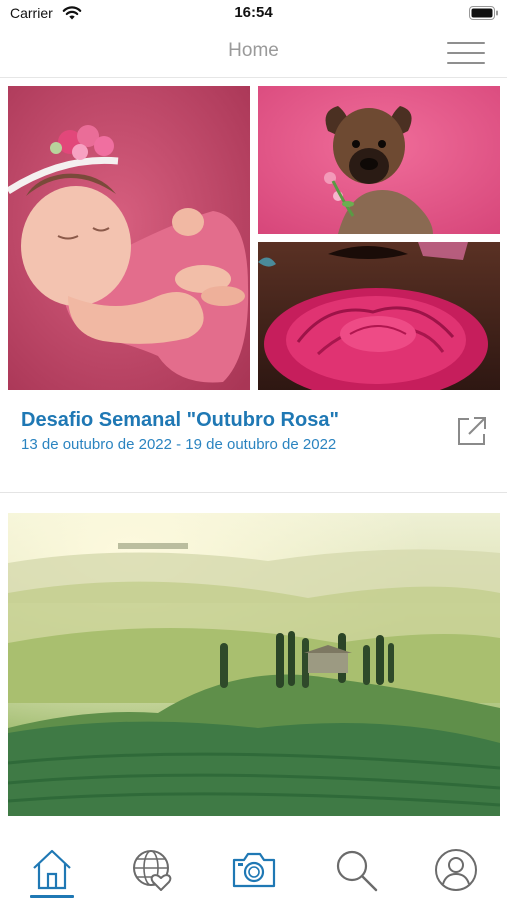  What do you see at coordinates (253, 50) in the screenshot?
I see `page-title: Home` at bounding box center [253, 50].